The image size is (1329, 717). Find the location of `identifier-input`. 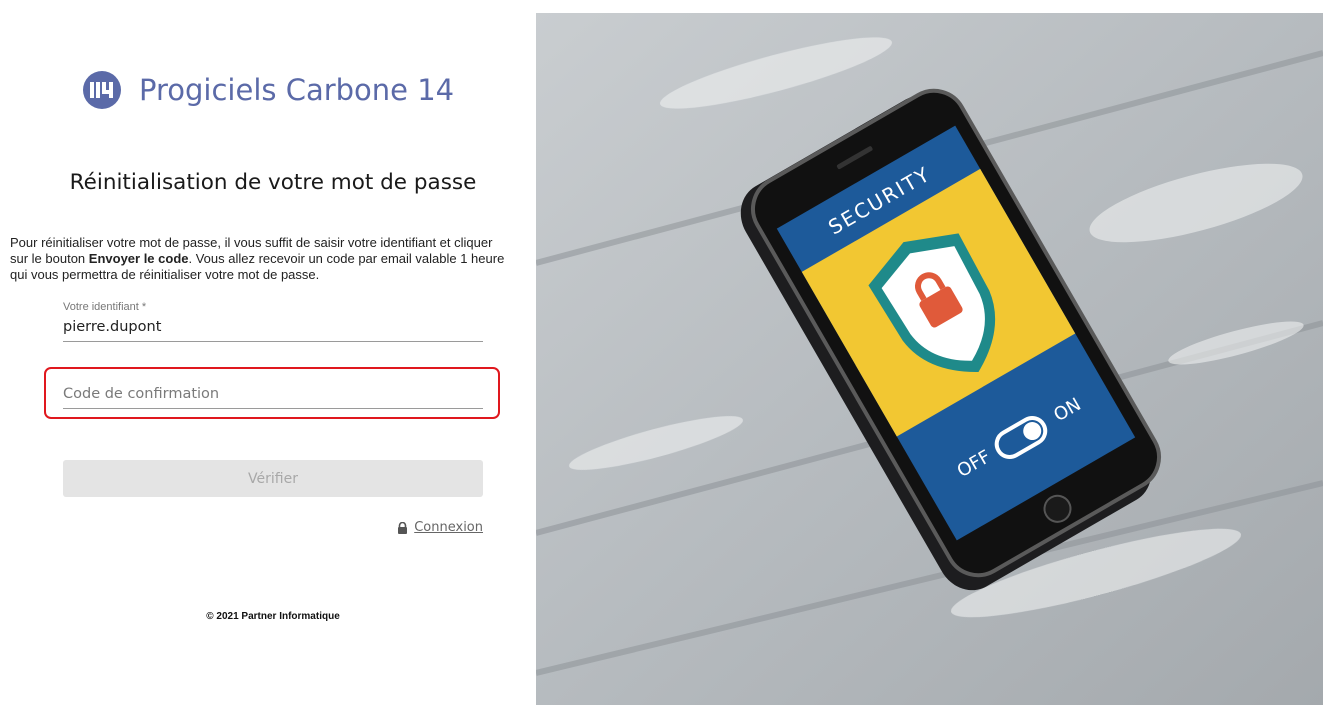

identifier-input is located at coordinates (273, 328).